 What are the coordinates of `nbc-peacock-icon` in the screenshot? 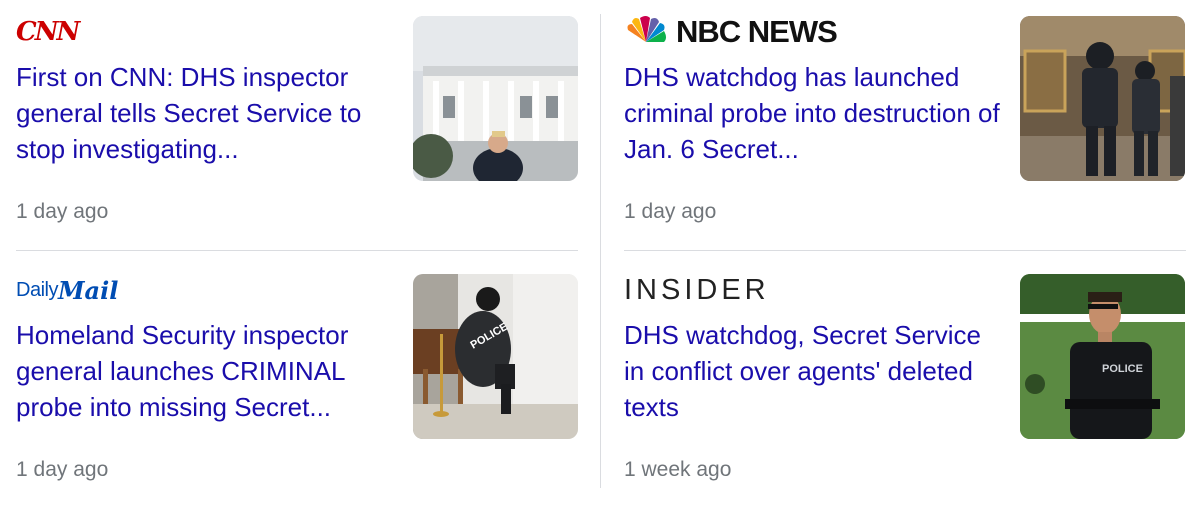 It's located at (646, 32).